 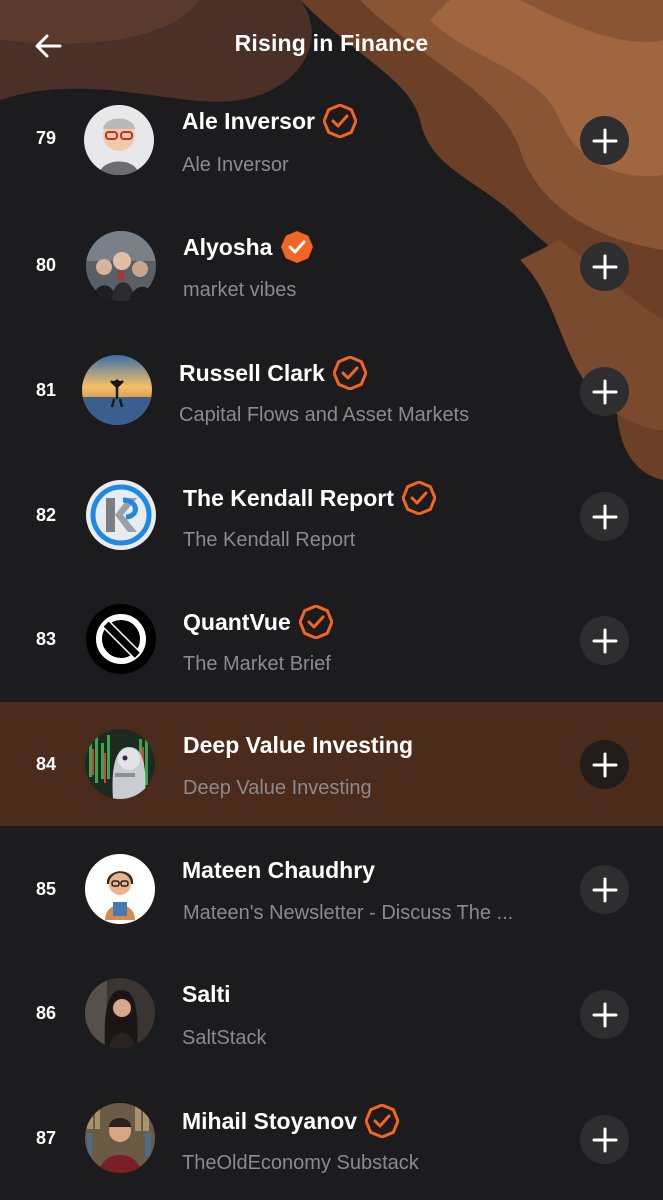 What do you see at coordinates (277, 788) in the screenshot?
I see `publication-subtitle: Deep Value Investing` at bounding box center [277, 788].